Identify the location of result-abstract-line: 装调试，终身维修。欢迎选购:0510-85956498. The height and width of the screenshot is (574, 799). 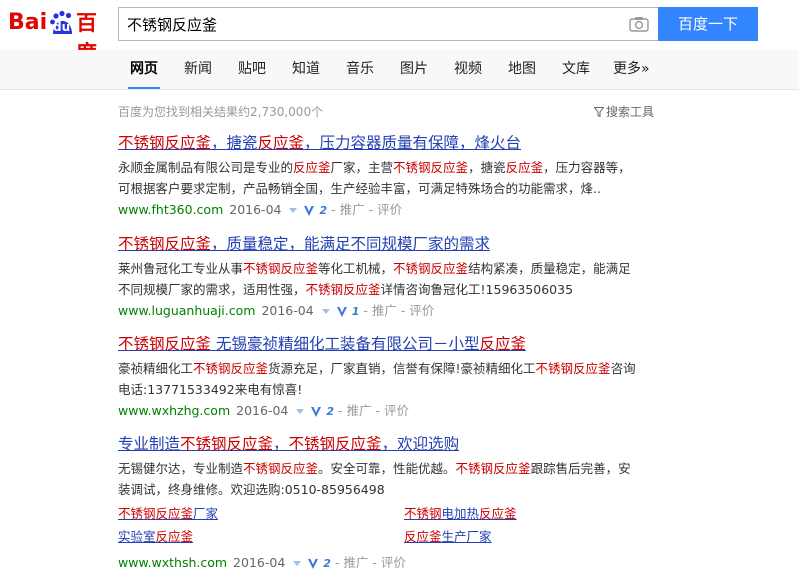
(388, 489).